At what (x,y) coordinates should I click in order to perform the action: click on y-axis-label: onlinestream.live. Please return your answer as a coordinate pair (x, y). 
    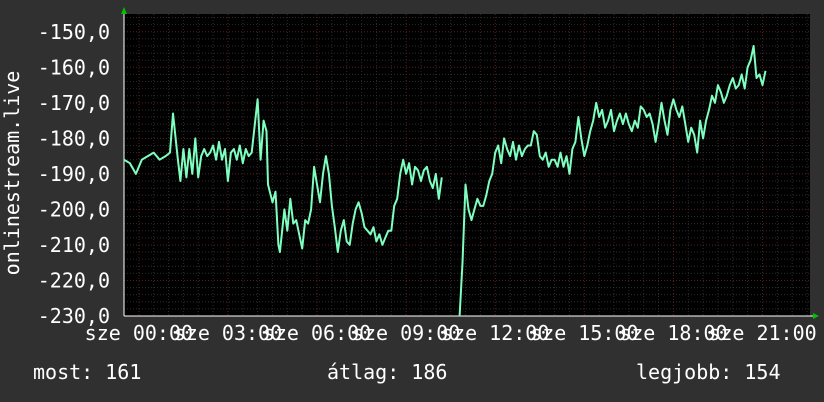
    Looking at the image, I should click on (12, 173).